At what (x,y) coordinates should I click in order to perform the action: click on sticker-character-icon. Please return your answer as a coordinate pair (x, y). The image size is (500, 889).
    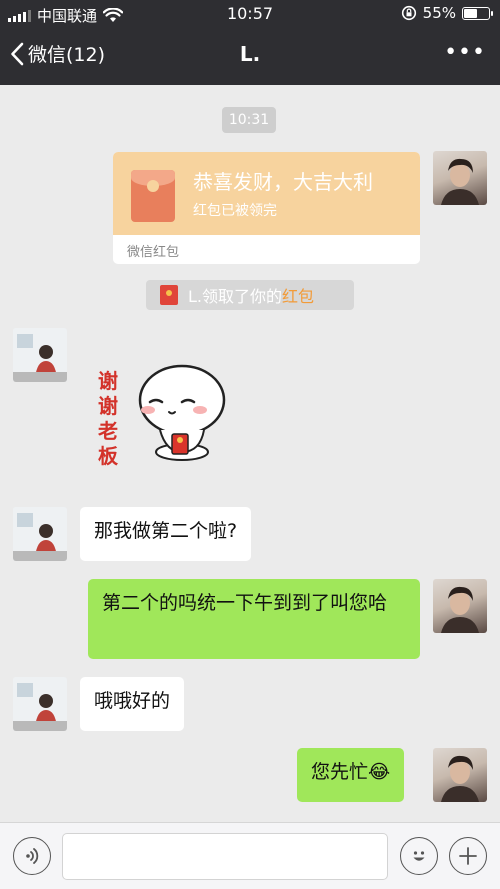
    Looking at the image, I should click on (182, 412).